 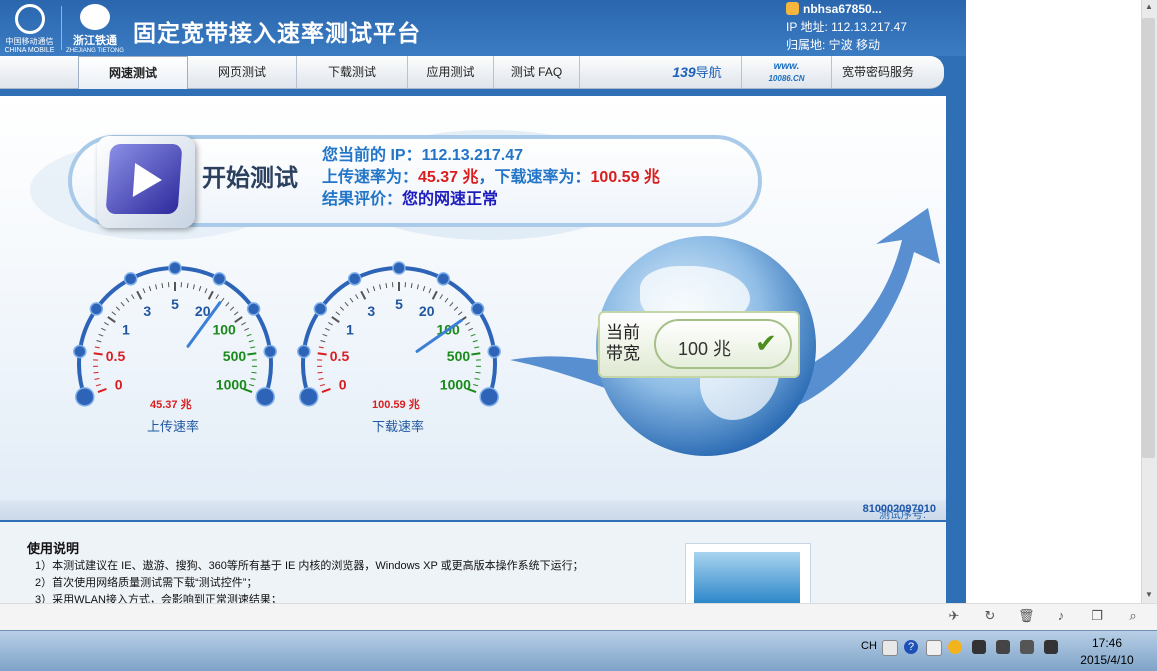 I want to click on window-icon: ❐, so click(x=1097, y=616).